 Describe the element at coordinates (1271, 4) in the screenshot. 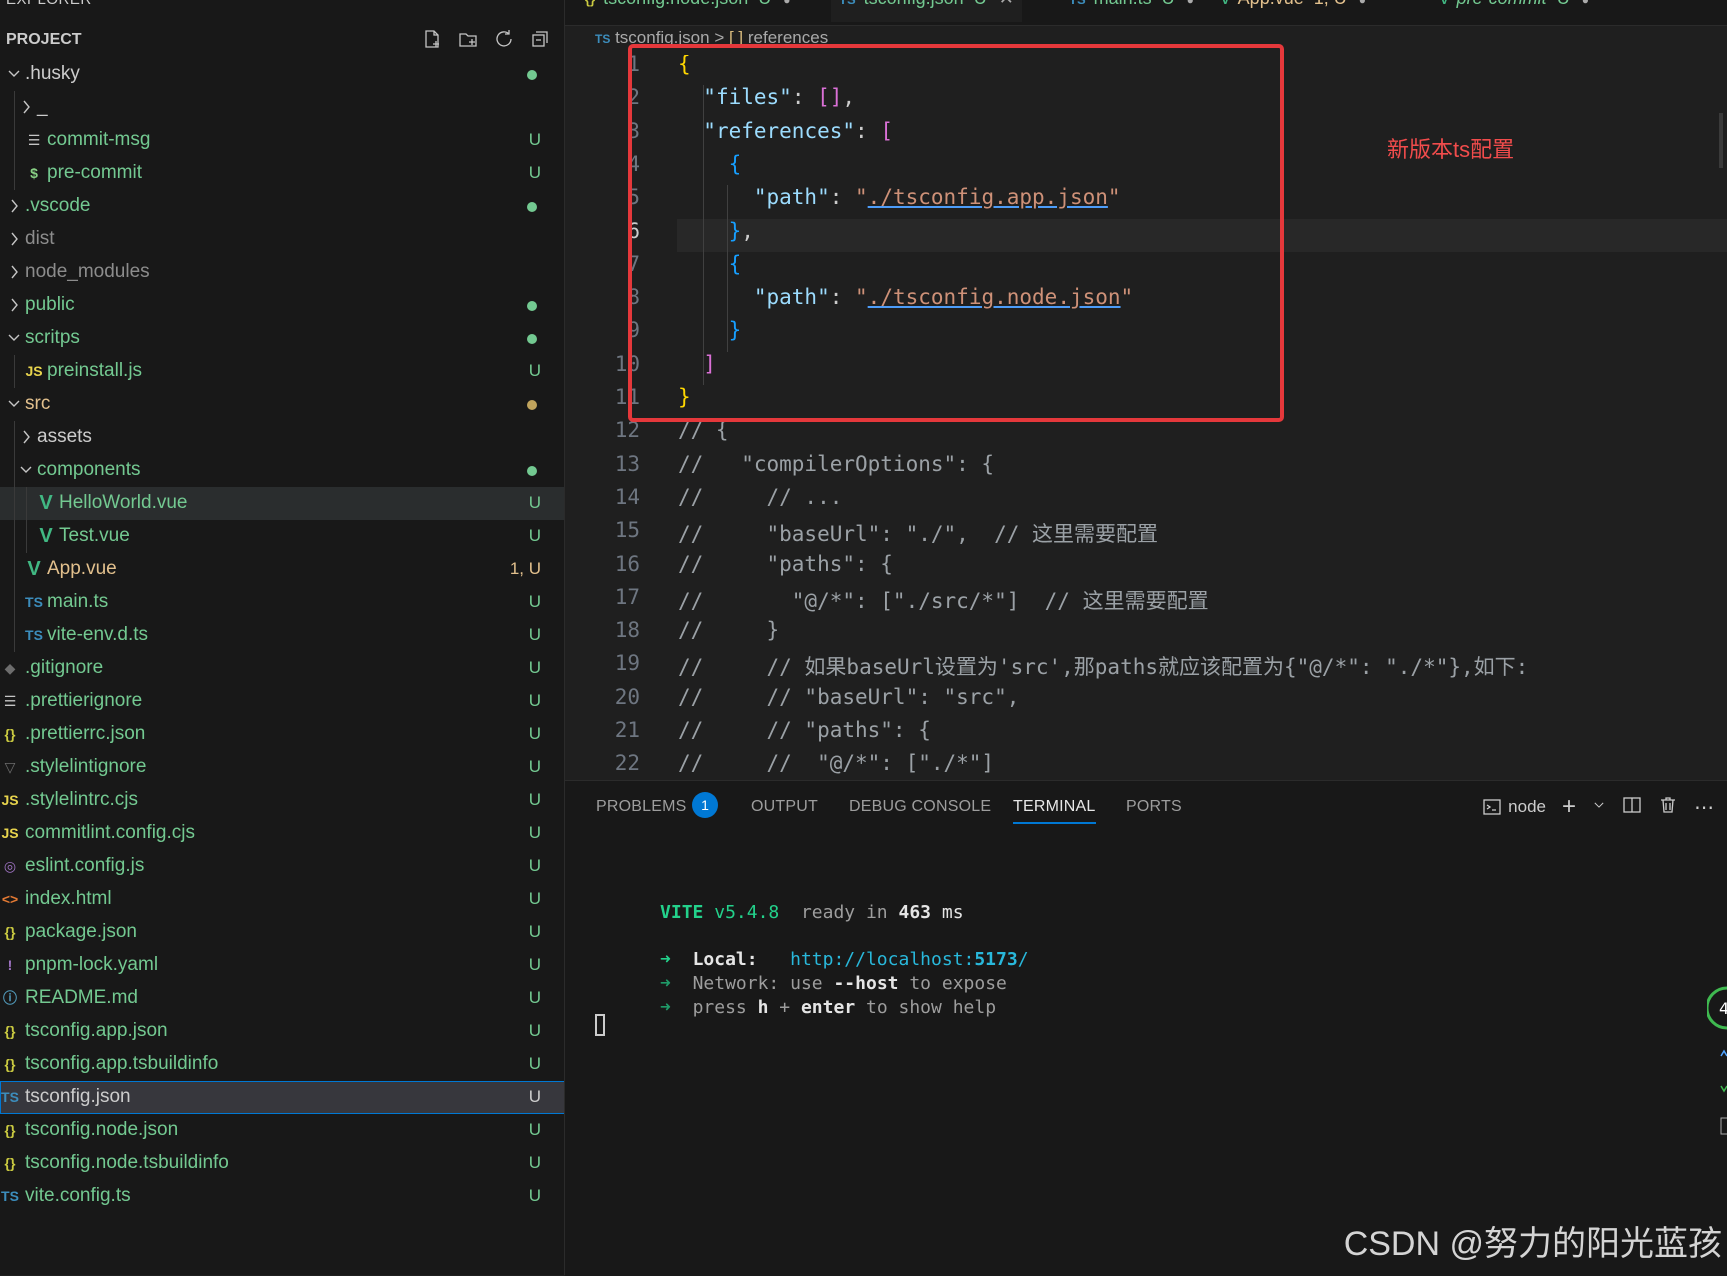

I see `tab-label: App.vue` at that location.